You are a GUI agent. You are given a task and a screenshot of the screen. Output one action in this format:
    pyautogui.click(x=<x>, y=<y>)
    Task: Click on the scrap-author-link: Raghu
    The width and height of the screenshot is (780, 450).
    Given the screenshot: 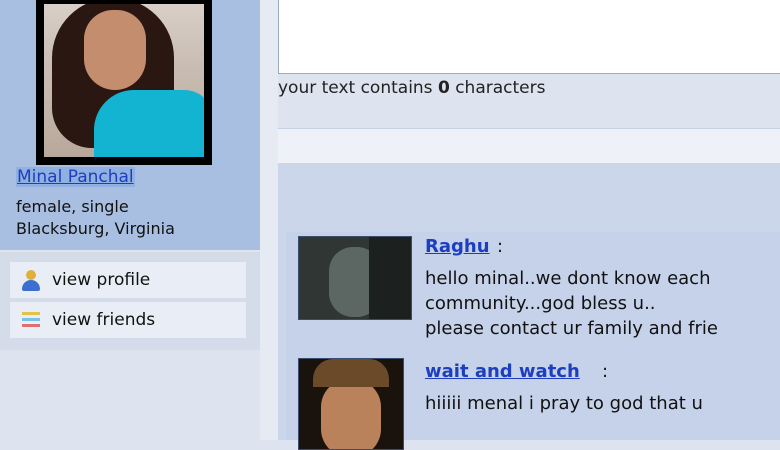 What is the action you would take?
    pyautogui.click(x=457, y=246)
    